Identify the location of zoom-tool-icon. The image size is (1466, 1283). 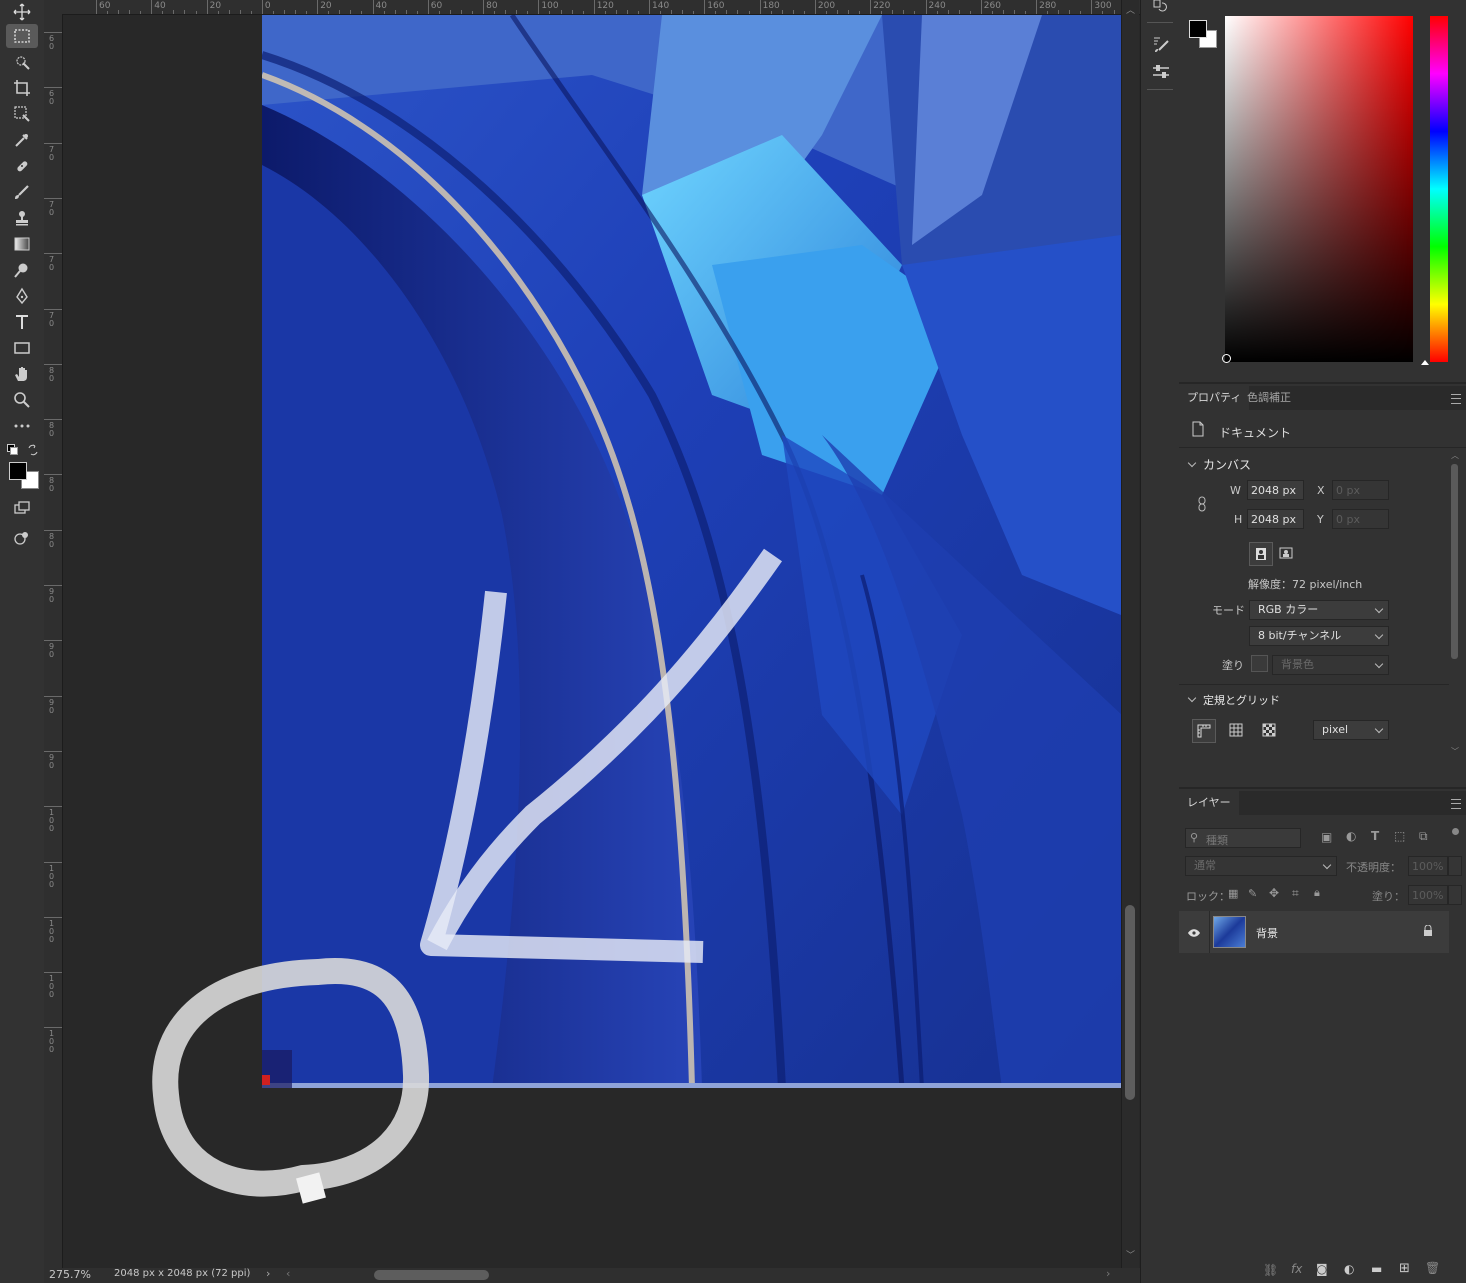
(22, 400).